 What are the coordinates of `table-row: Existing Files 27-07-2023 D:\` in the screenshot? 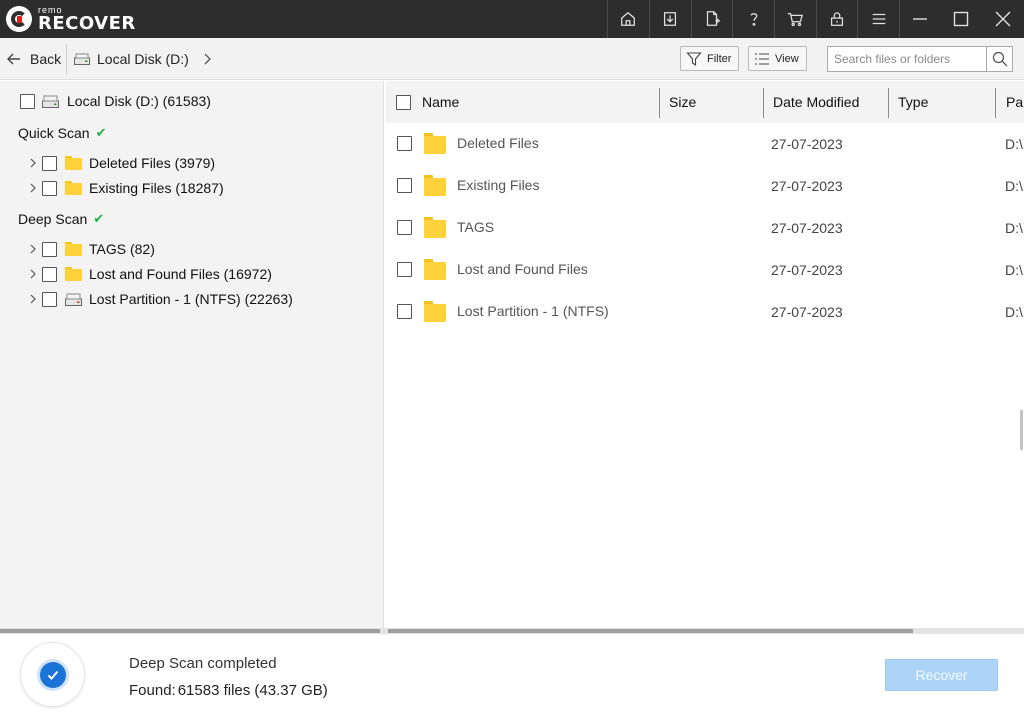 It's located at (705, 186).